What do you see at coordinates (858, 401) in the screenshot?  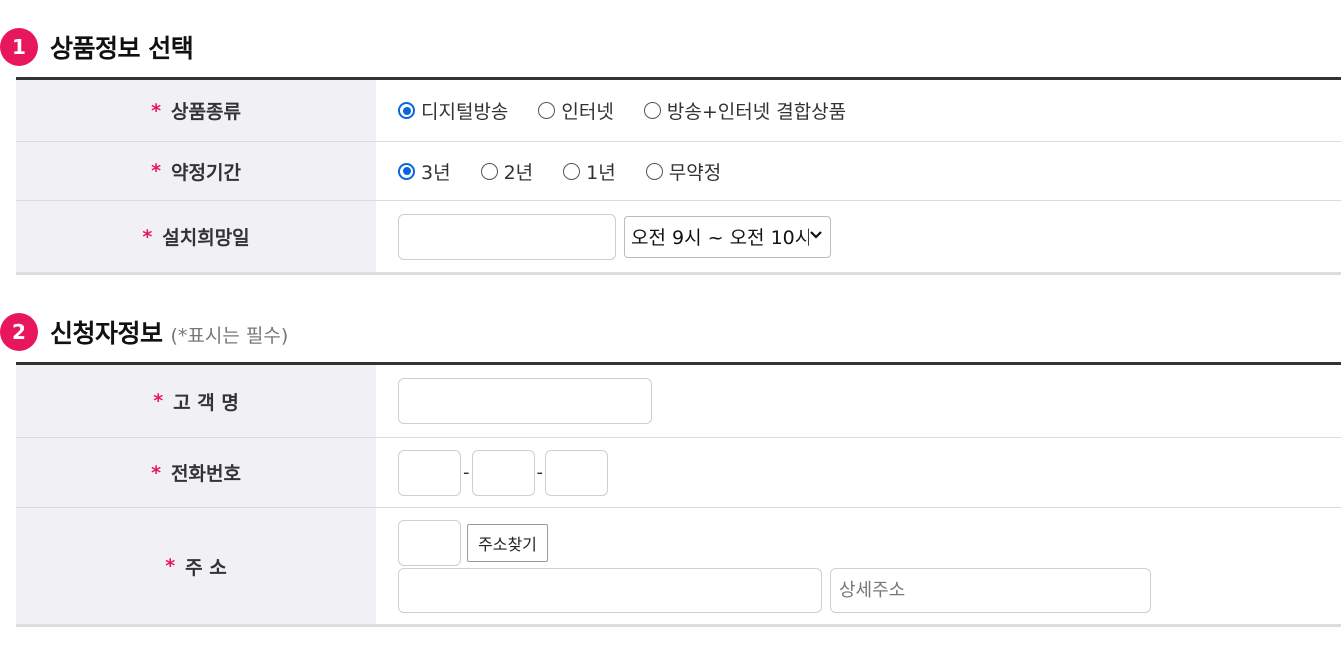 I see `customer-name-field` at bounding box center [858, 401].